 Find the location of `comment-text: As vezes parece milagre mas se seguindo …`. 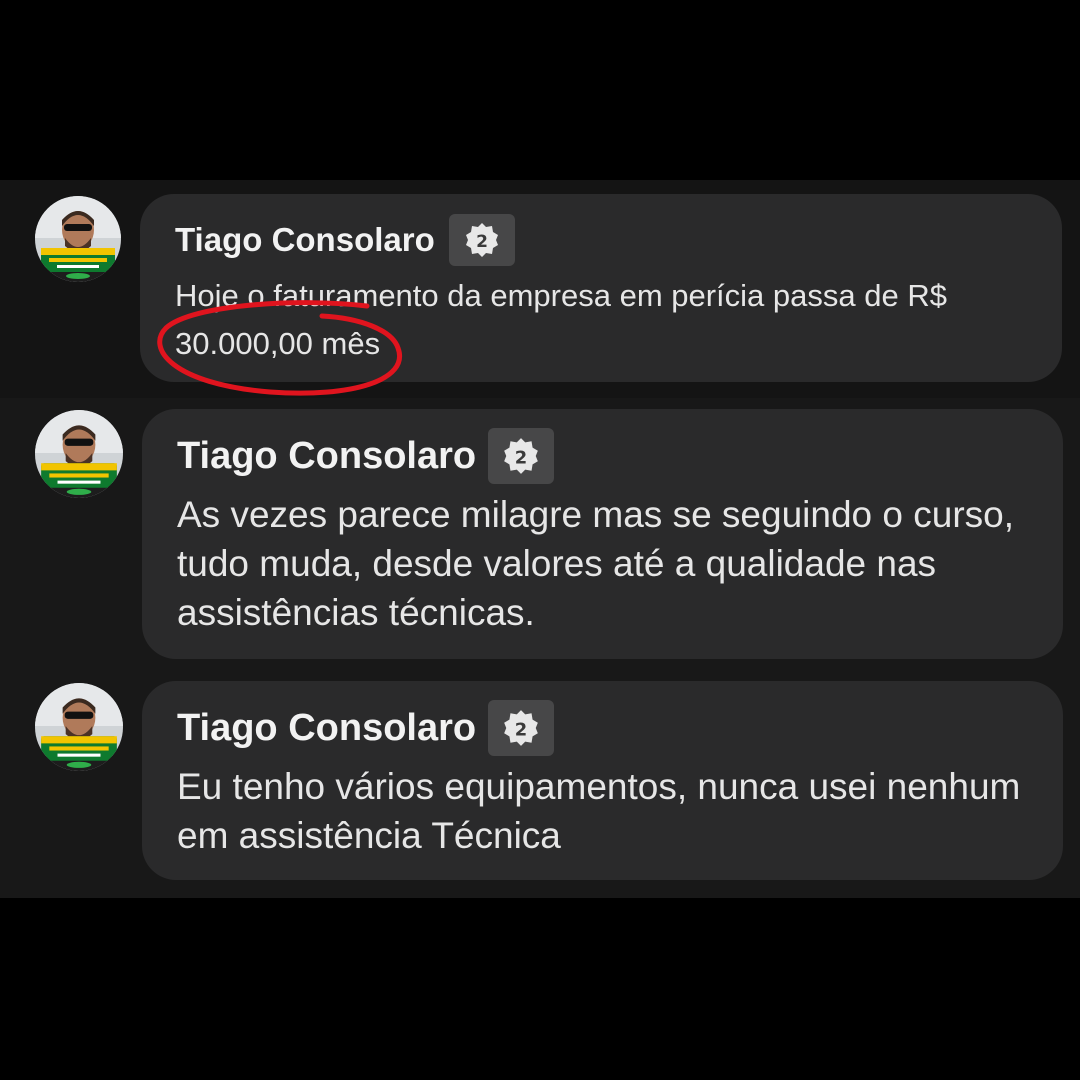

comment-text: As vezes parece milagre mas se seguindo … is located at coordinates (596, 563).